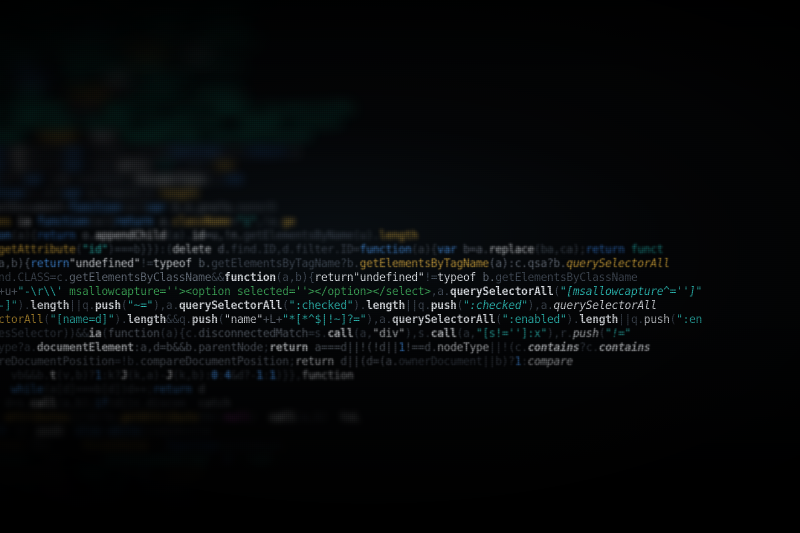 Image resolution: width=800 pixels, height=533 pixels. What do you see at coordinates (82, 320) in the screenshot?
I see `code-token: "[name=d]"` at bounding box center [82, 320].